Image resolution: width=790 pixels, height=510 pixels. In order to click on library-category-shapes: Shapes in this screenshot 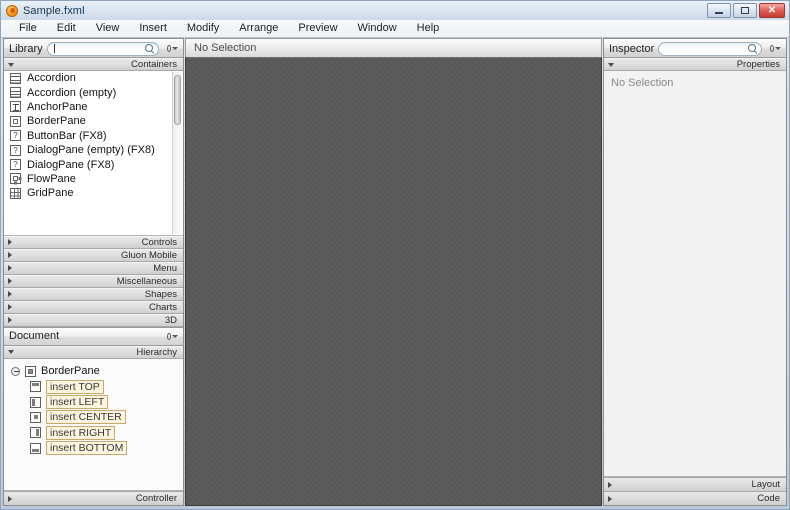, I will do `click(93, 294)`.